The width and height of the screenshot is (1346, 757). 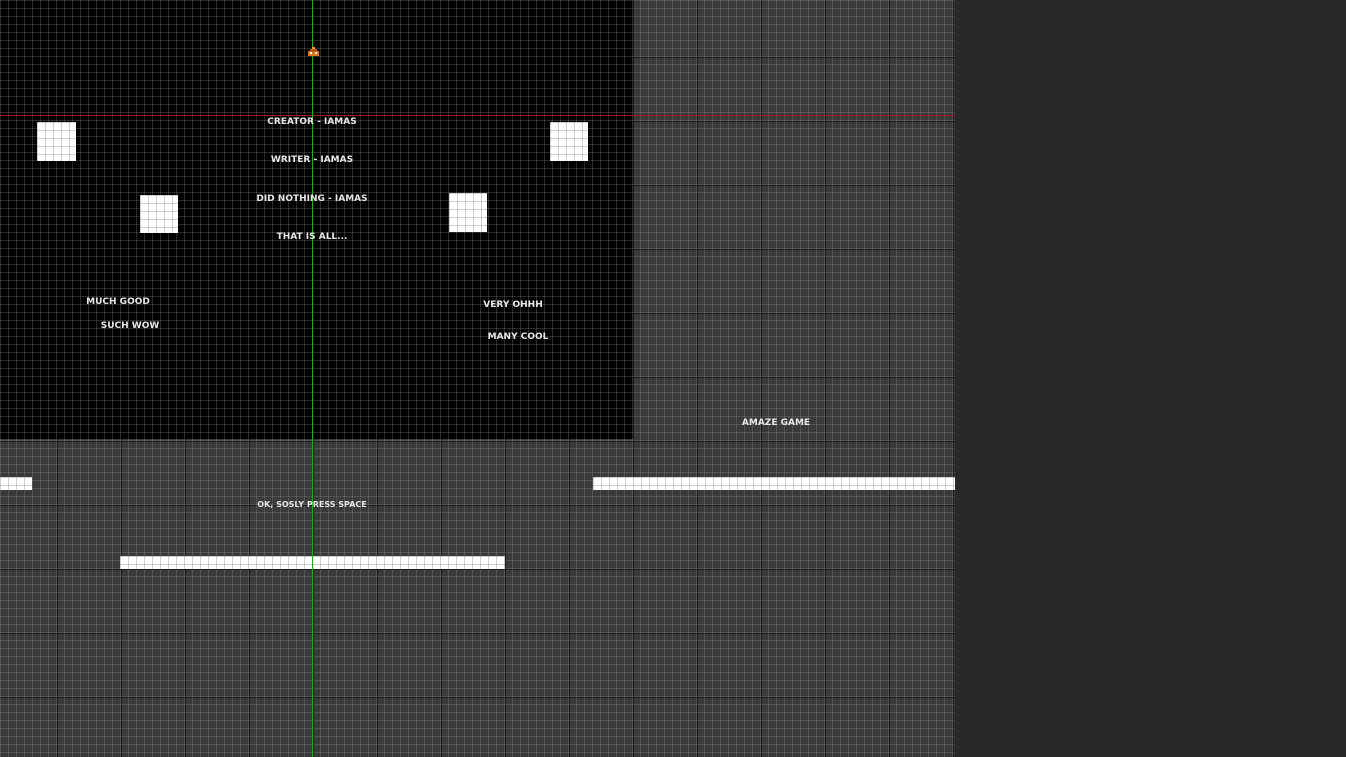 What do you see at coordinates (776, 423) in the screenshot?
I see `label-amaze-game: AMAZE GAME` at bounding box center [776, 423].